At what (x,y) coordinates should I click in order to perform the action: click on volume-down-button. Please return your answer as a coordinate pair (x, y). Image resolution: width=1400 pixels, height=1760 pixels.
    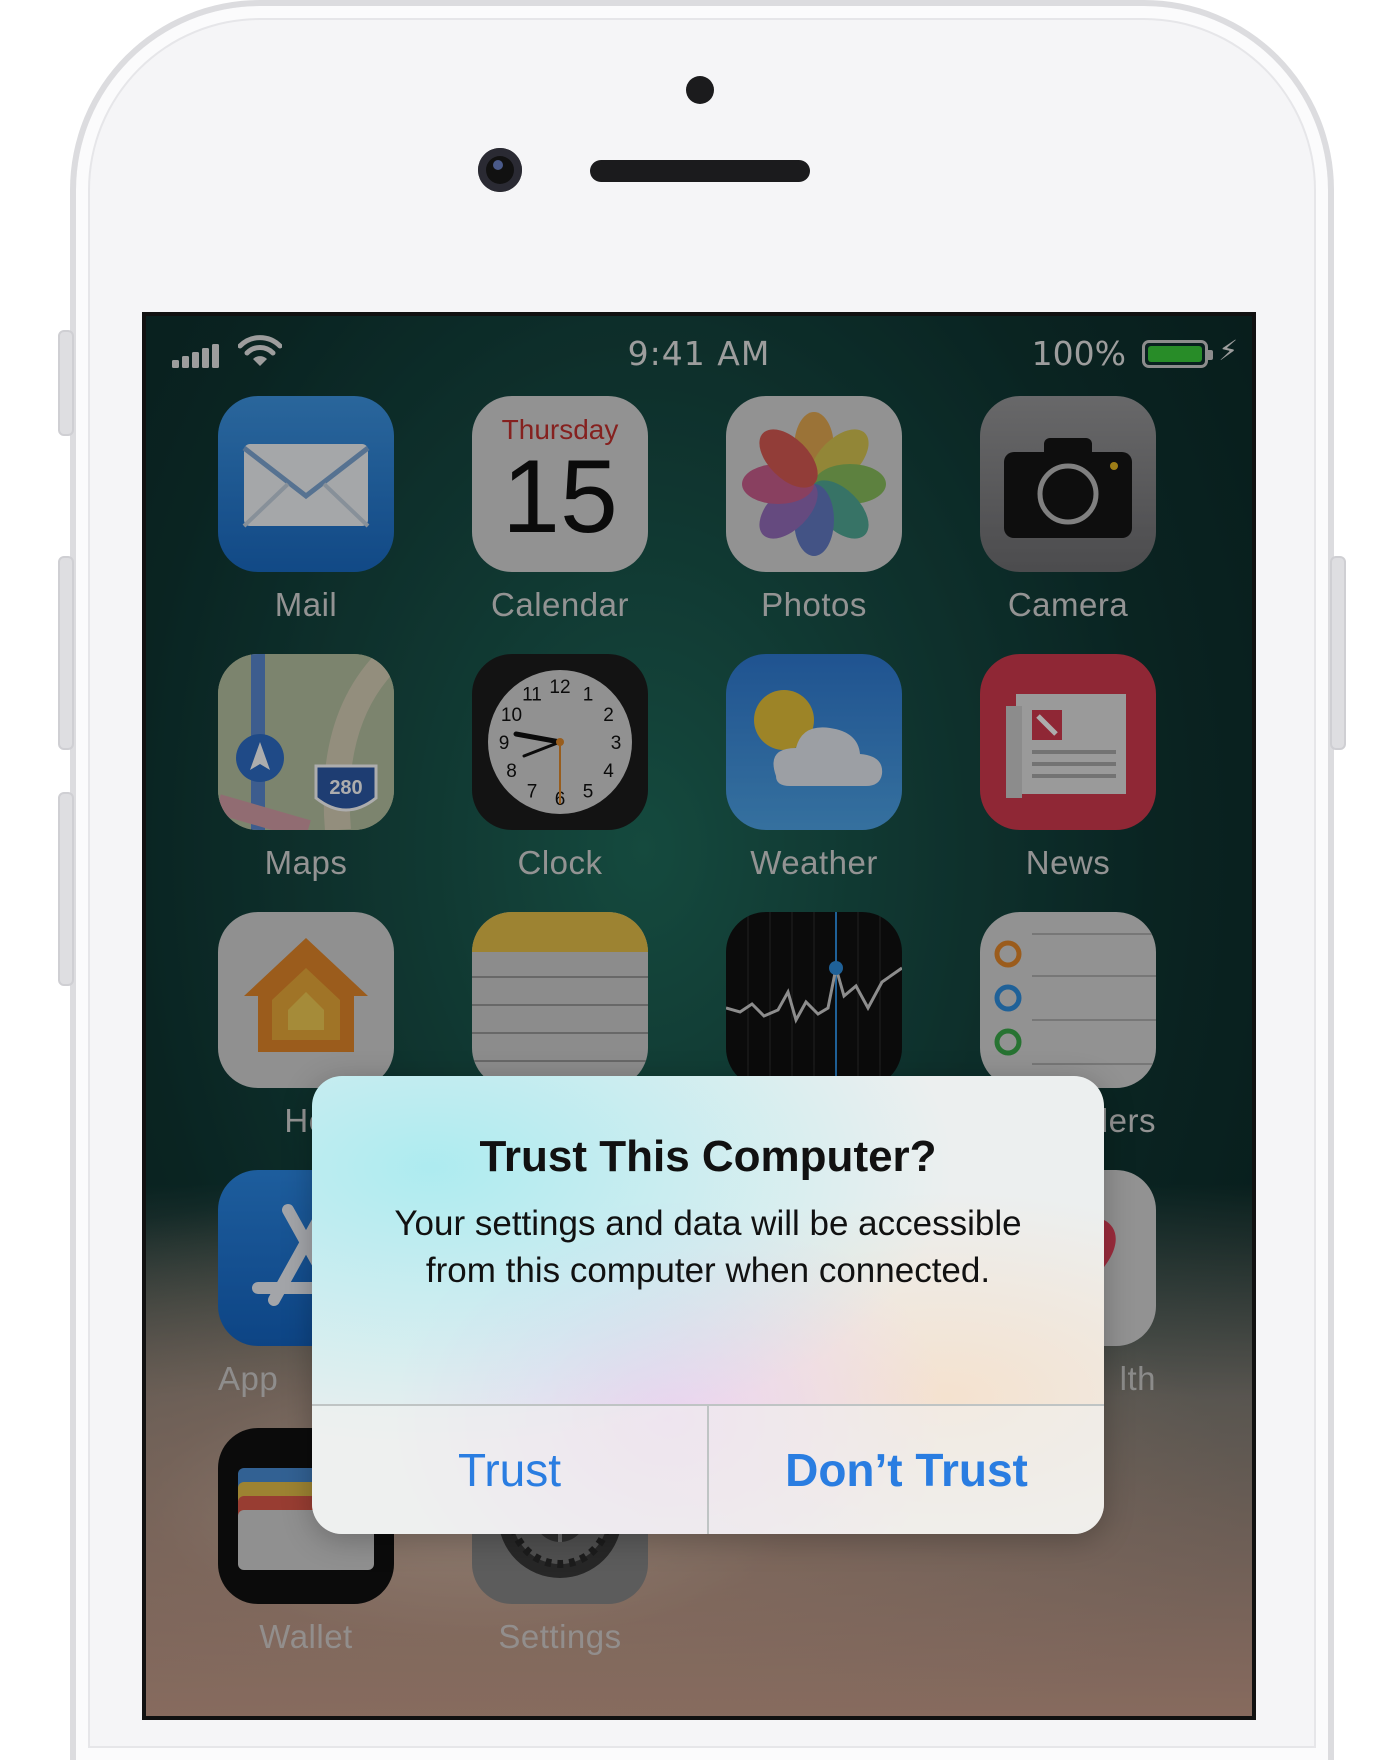
    Looking at the image, I should click on (66, 889).